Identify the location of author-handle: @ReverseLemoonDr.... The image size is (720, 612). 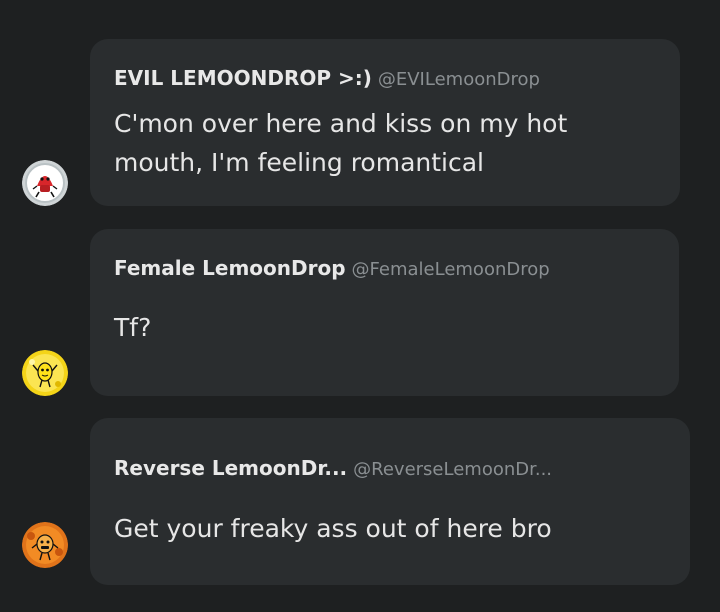
(452, 469).